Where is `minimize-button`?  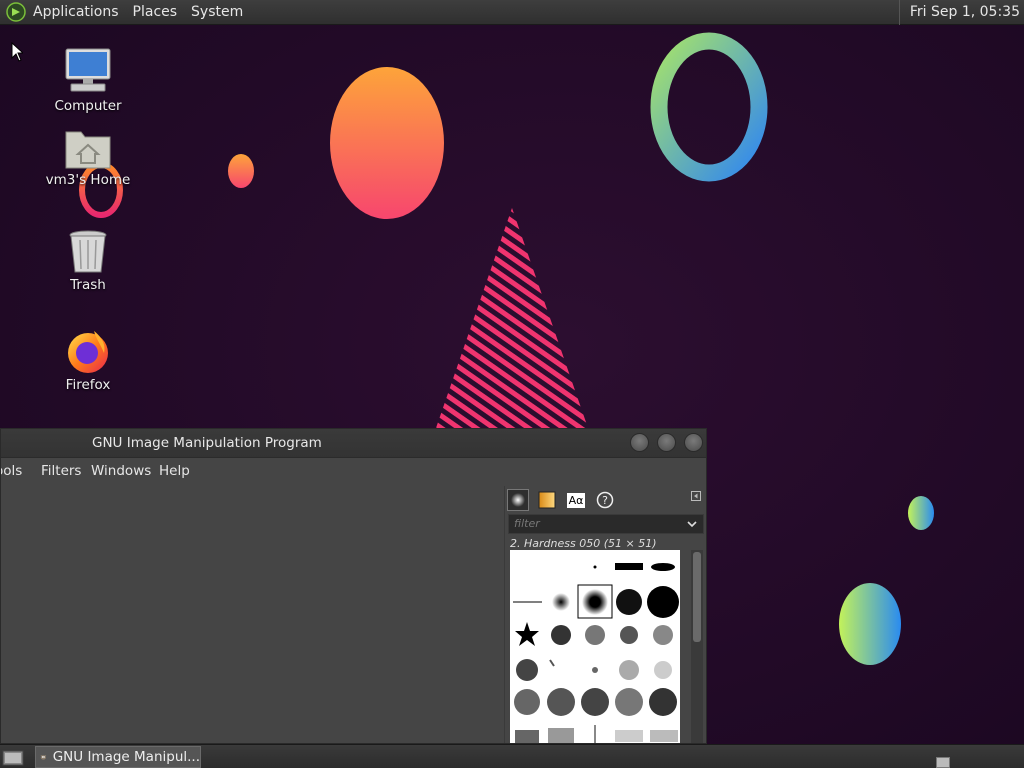 minimize-button is located at coordinates (639, 442).